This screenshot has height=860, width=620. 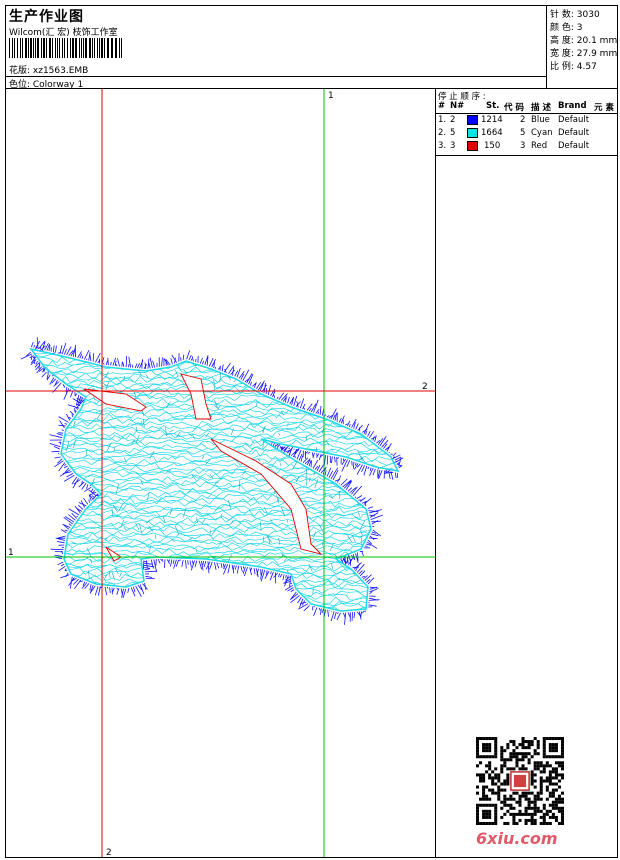 I want to click on stat-height: 高 度: 20.1 mm, so click(x=583, y=39).